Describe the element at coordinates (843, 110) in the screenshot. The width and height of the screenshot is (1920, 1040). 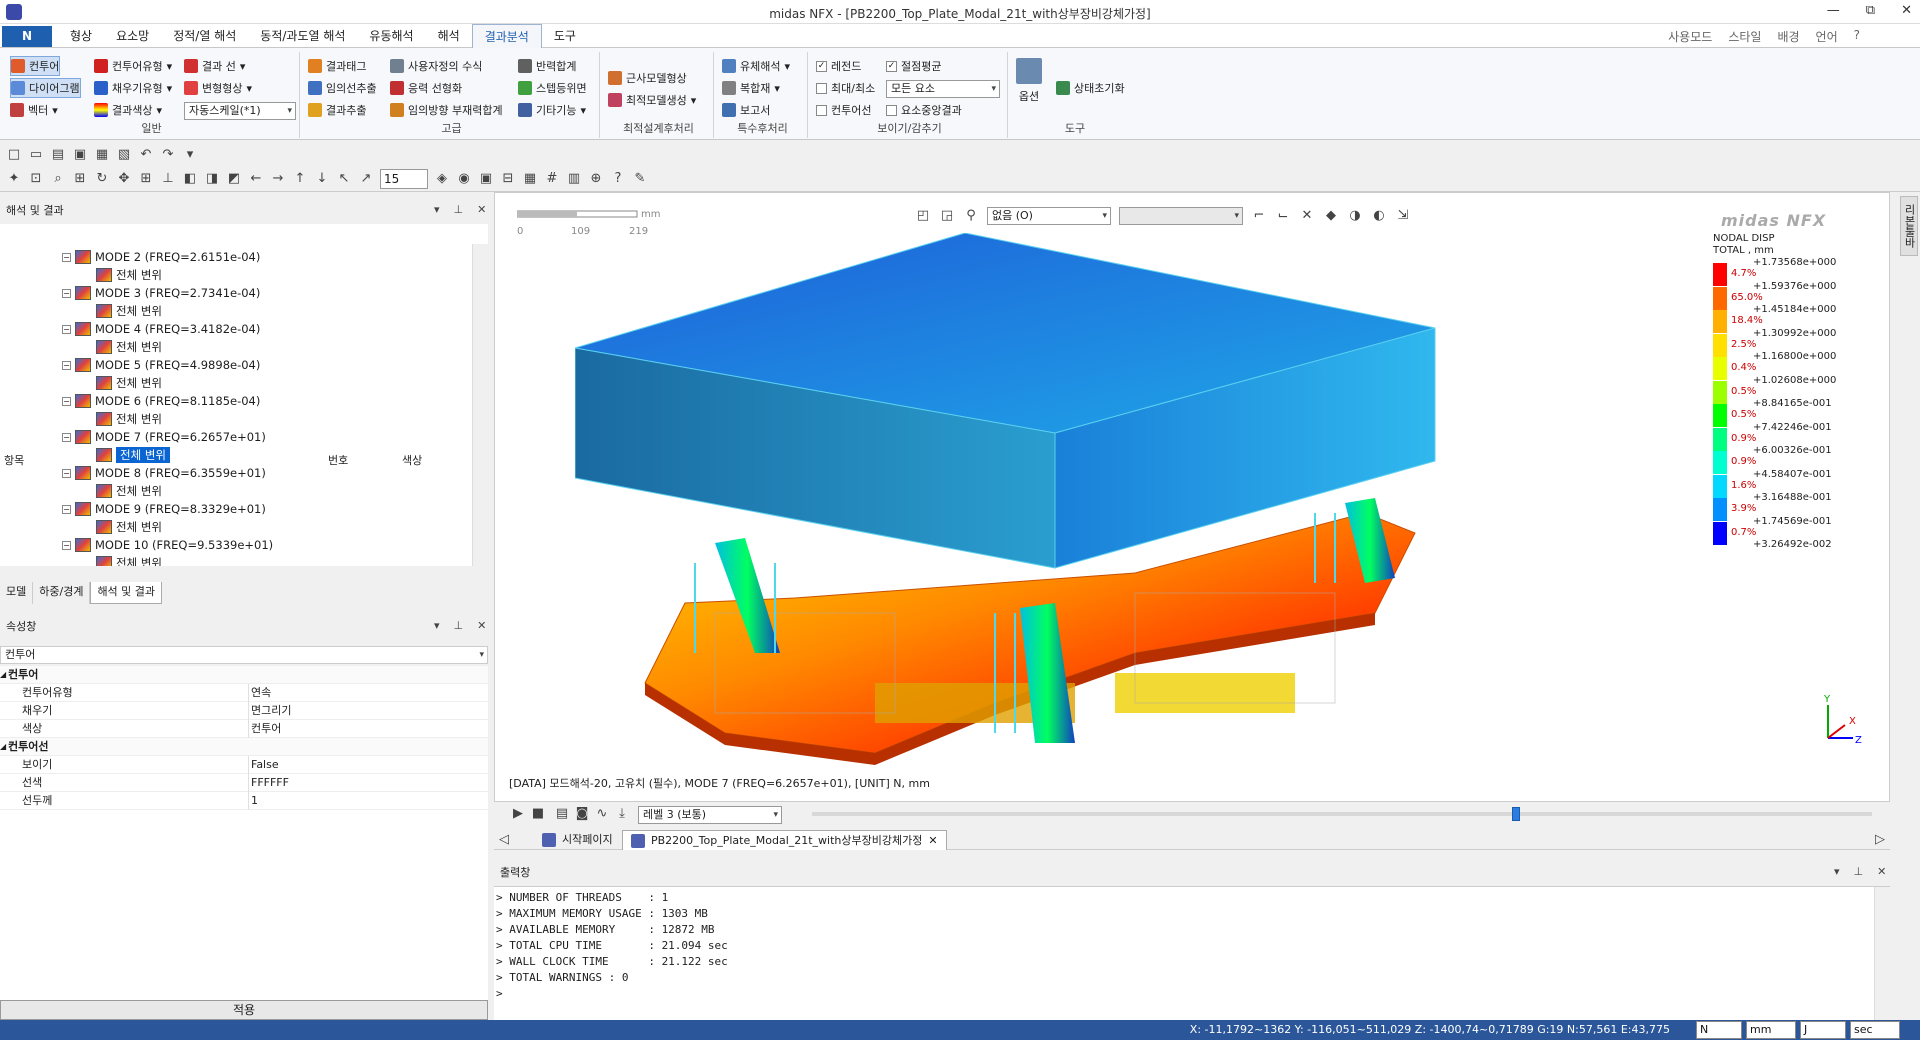
I see `contour-line-checkbox: 컨투어선` at that location.